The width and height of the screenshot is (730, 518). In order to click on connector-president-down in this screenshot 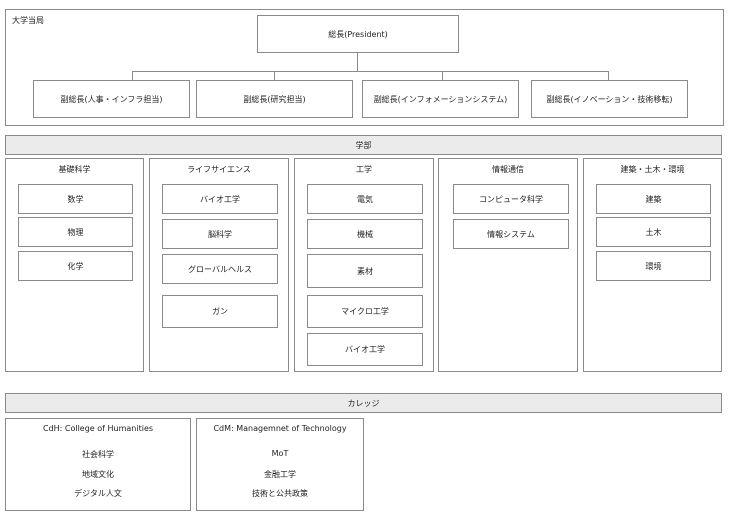, I will do `click(357, 62)`.